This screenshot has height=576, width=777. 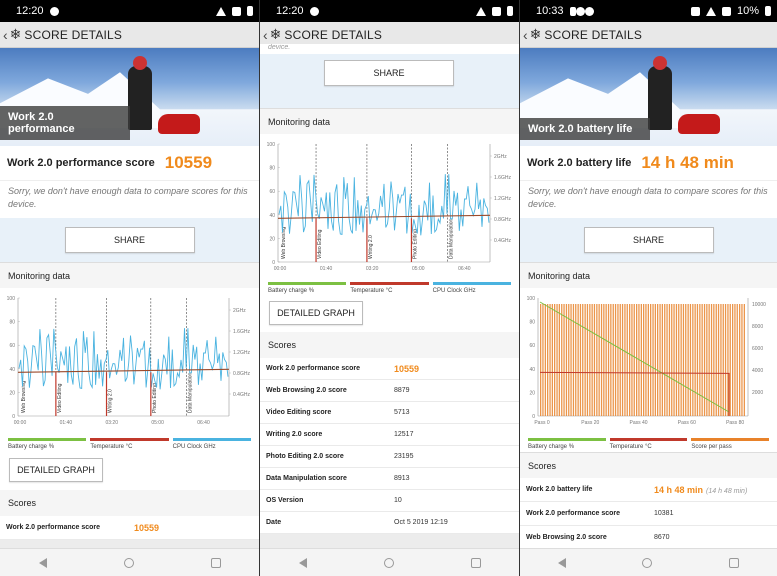 What do you see at coordinates (759, 305) in the screenshot?
I see `y2-tick-label: 10000` at bounding box center [759, 305].